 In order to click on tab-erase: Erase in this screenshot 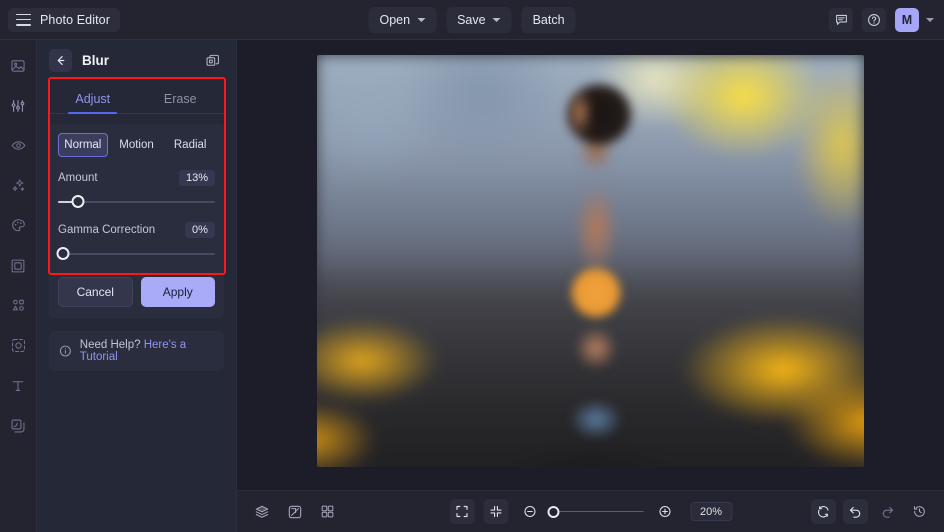, I will do `click(181, 98)`.